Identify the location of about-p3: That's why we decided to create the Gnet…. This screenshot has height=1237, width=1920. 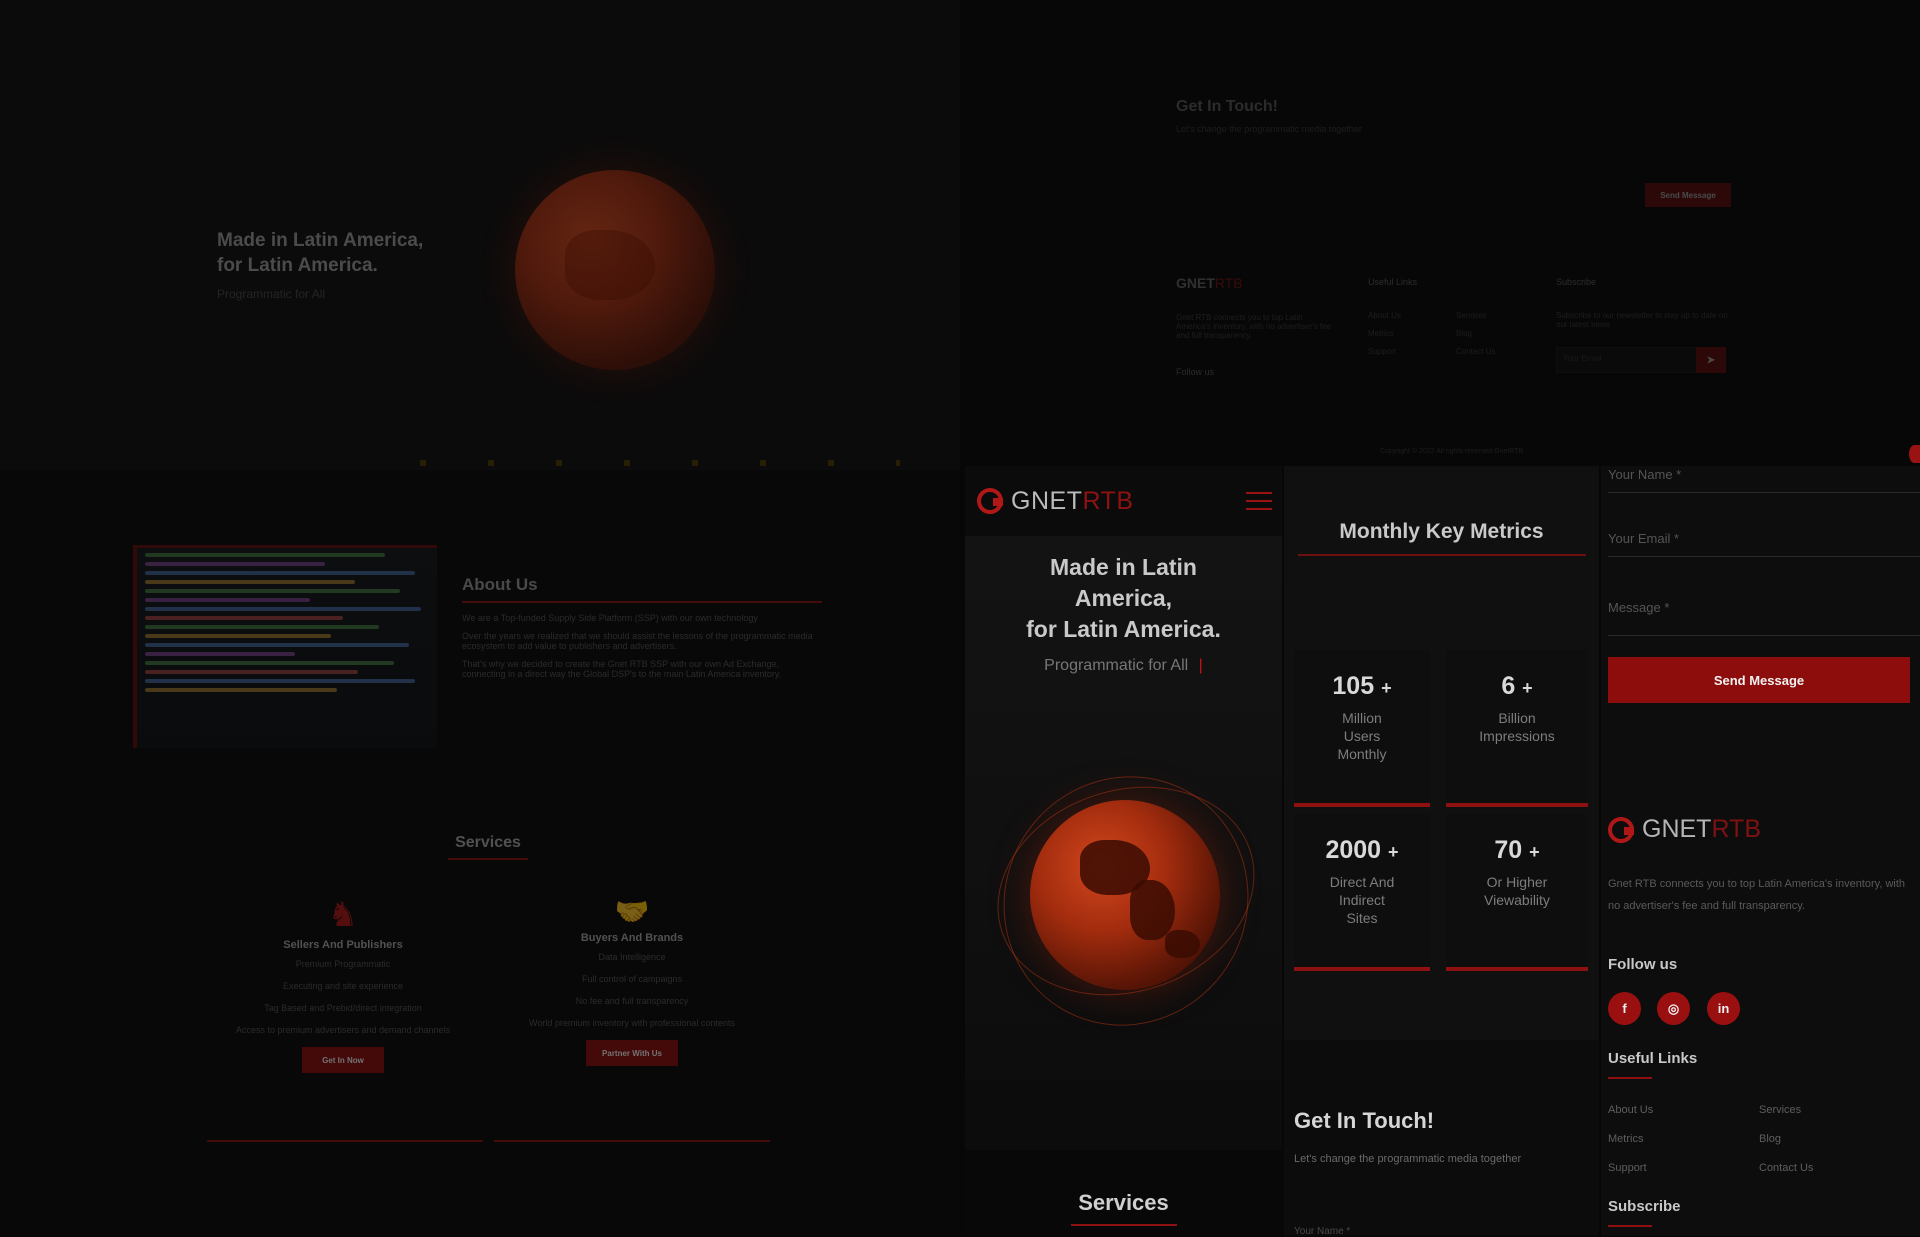
(622, 669).